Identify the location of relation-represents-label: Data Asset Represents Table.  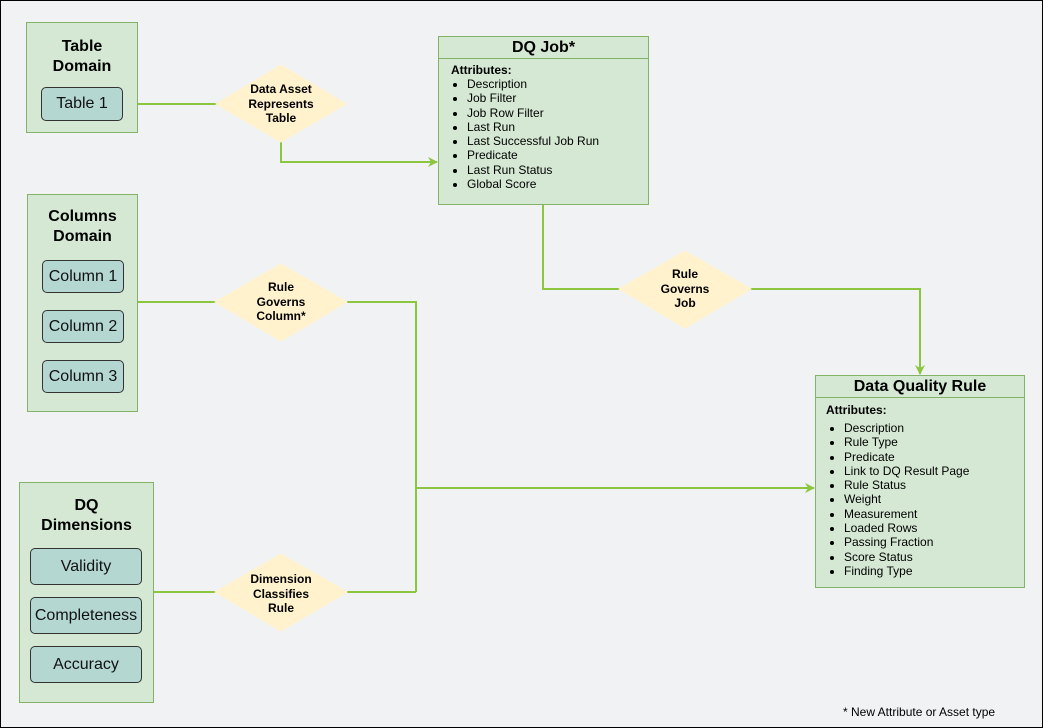
(281, 104).